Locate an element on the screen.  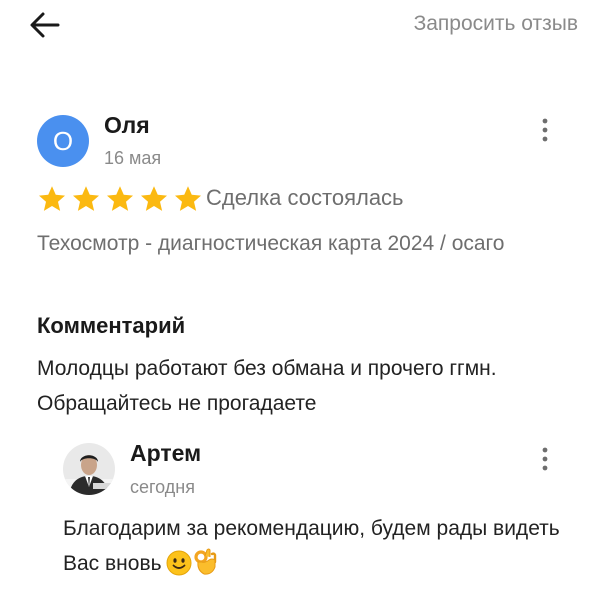
slightly-smiling-face-icon is located at coordinates (179, 568).